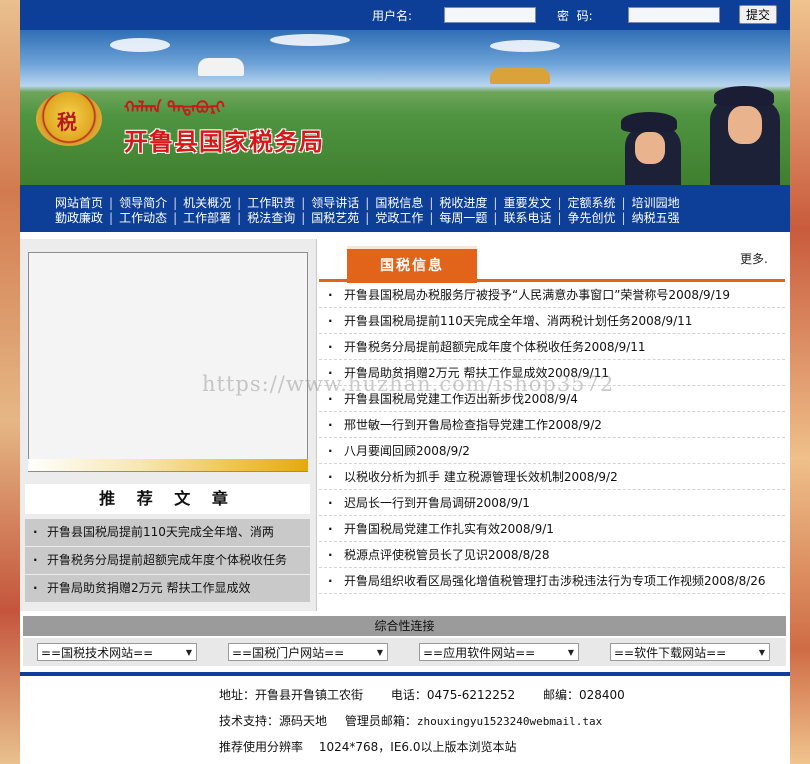 The width and height of the screenshot is (810, 764). What do you see at coordinates (552, 451) in the screenshot?
I see `news-item: 八月要闻回顾2008/9/2` at bounding box center [552, 451].